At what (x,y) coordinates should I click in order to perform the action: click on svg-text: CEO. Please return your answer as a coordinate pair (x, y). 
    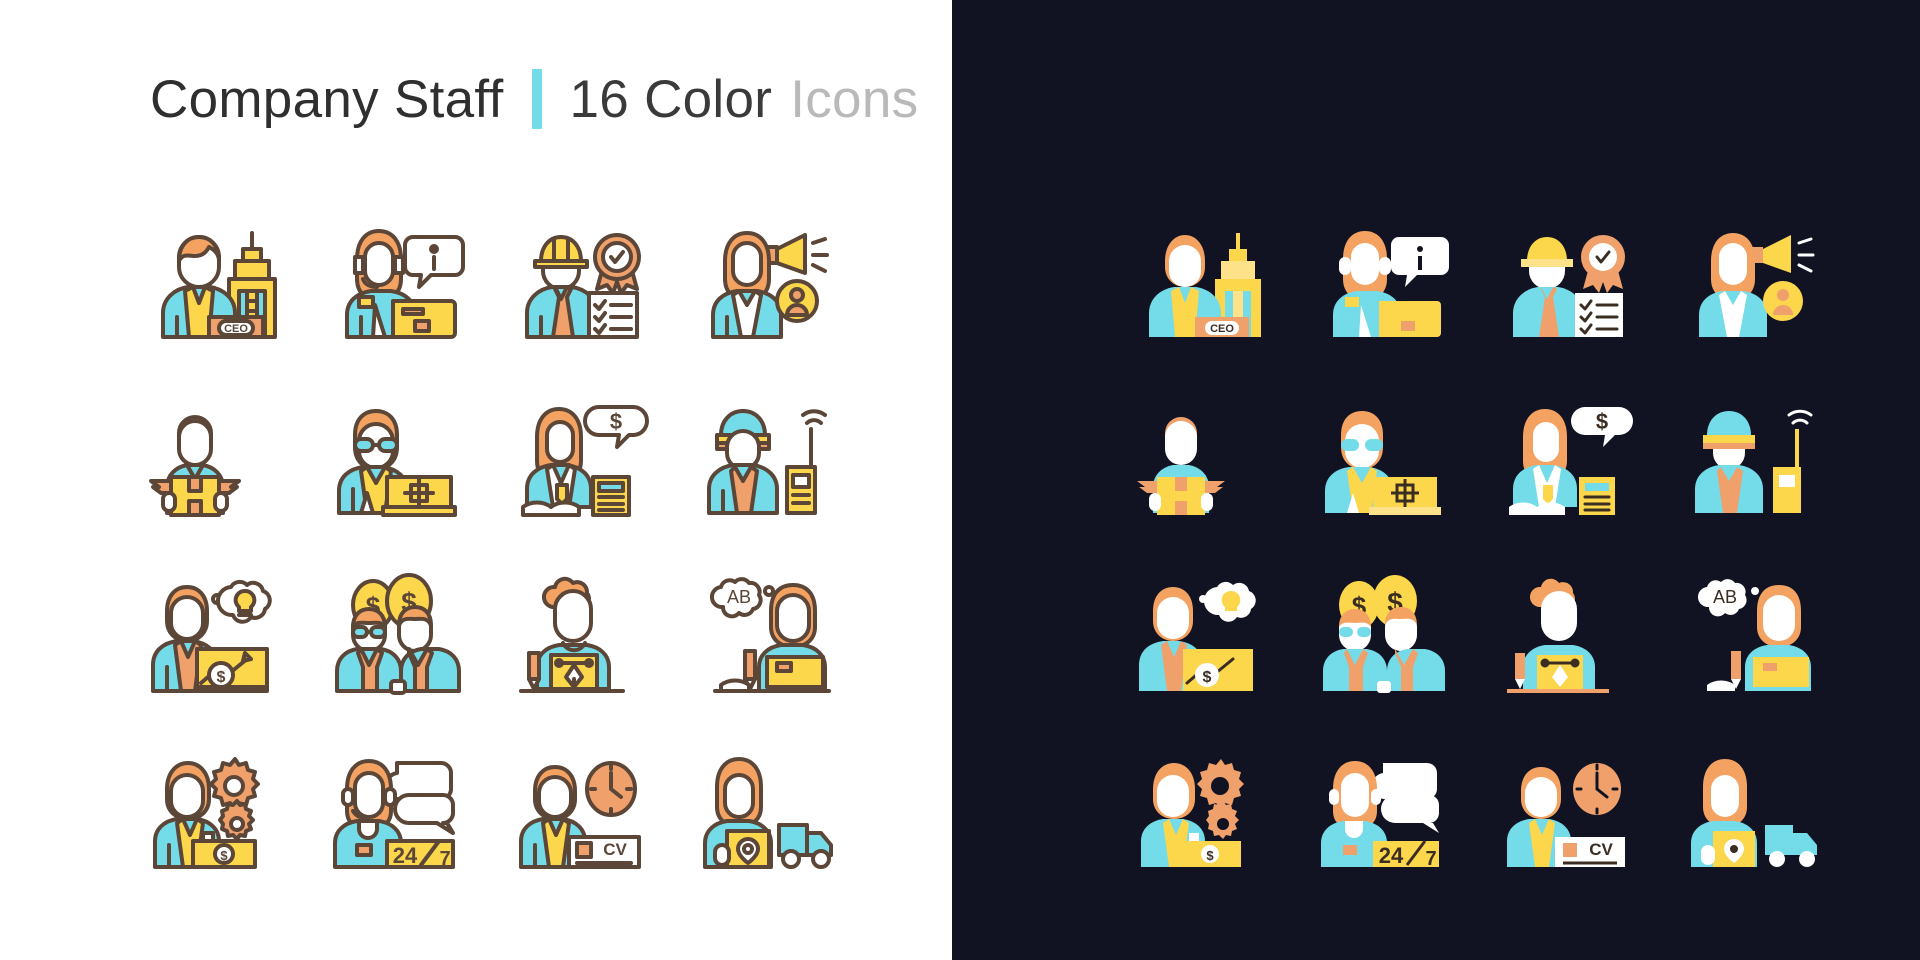
    Looking at the image, I should click on (1222, 329).